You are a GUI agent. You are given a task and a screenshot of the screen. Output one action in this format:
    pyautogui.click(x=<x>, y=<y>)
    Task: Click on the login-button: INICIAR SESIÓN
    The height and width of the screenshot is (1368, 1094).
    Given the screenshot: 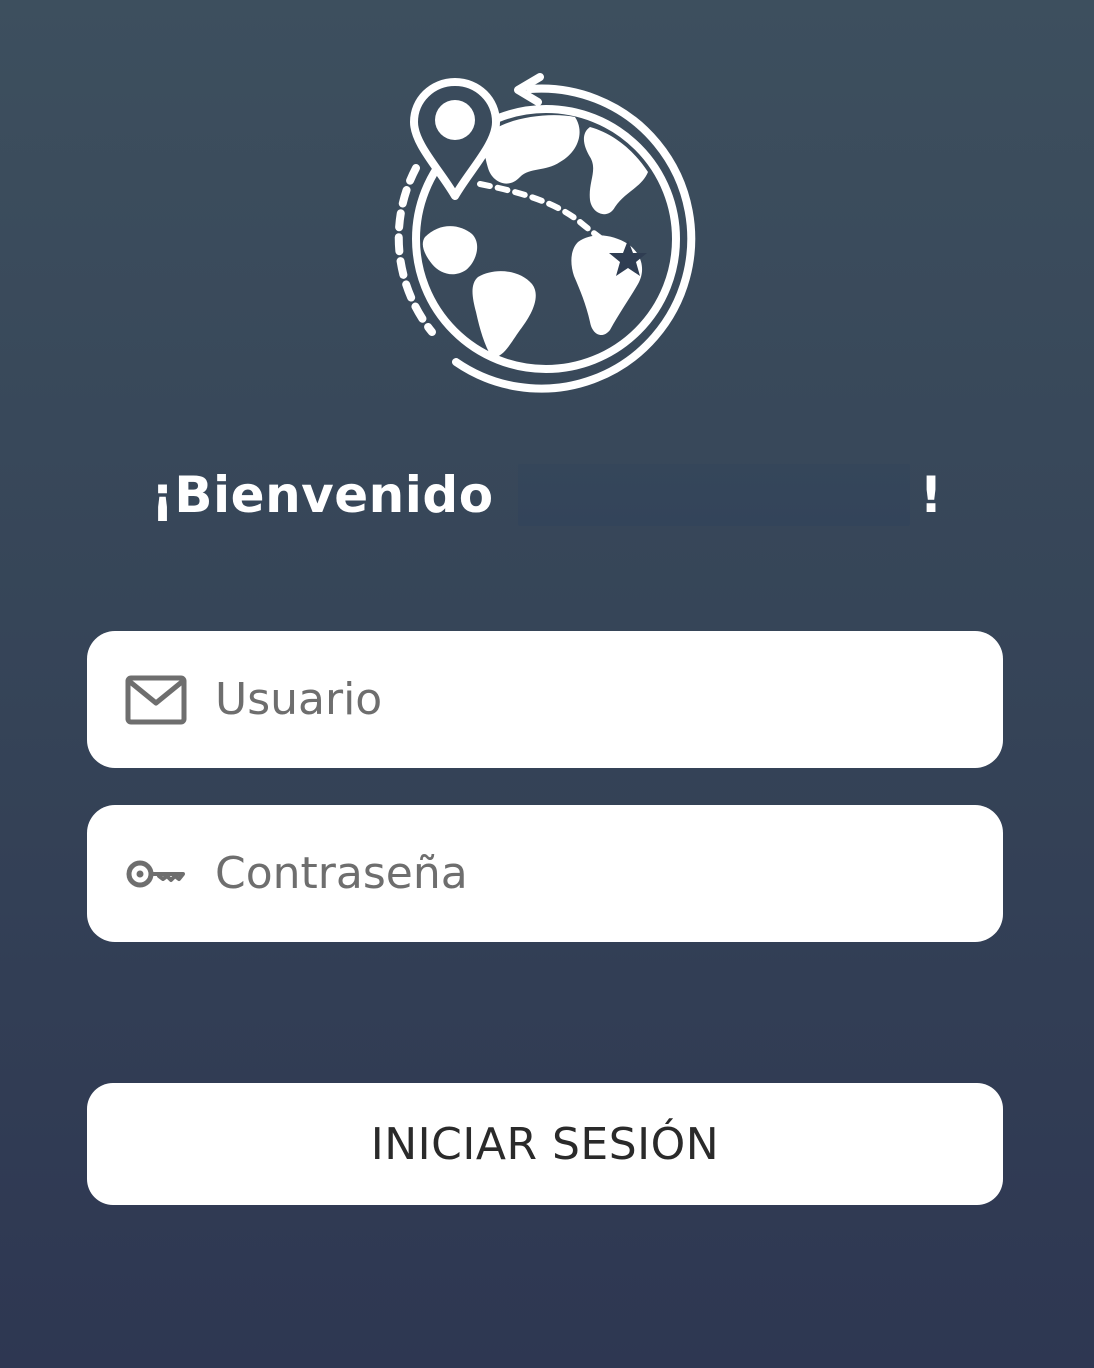 What is the action you would take?
    pyautogui.click(x=545, y=1144)
    